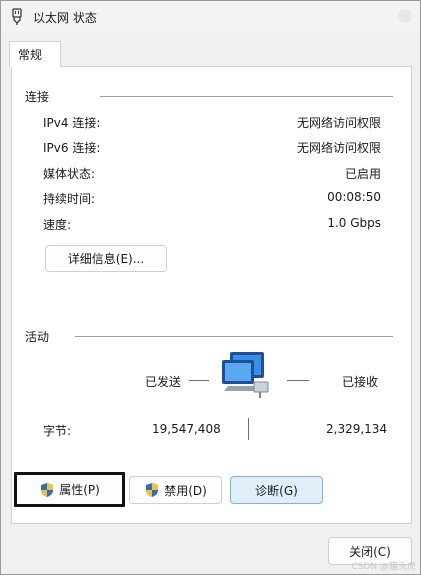  Describe the element at coordinates (362, 174) in the screenshot. I see `media-state-value: 已启用` at that location.